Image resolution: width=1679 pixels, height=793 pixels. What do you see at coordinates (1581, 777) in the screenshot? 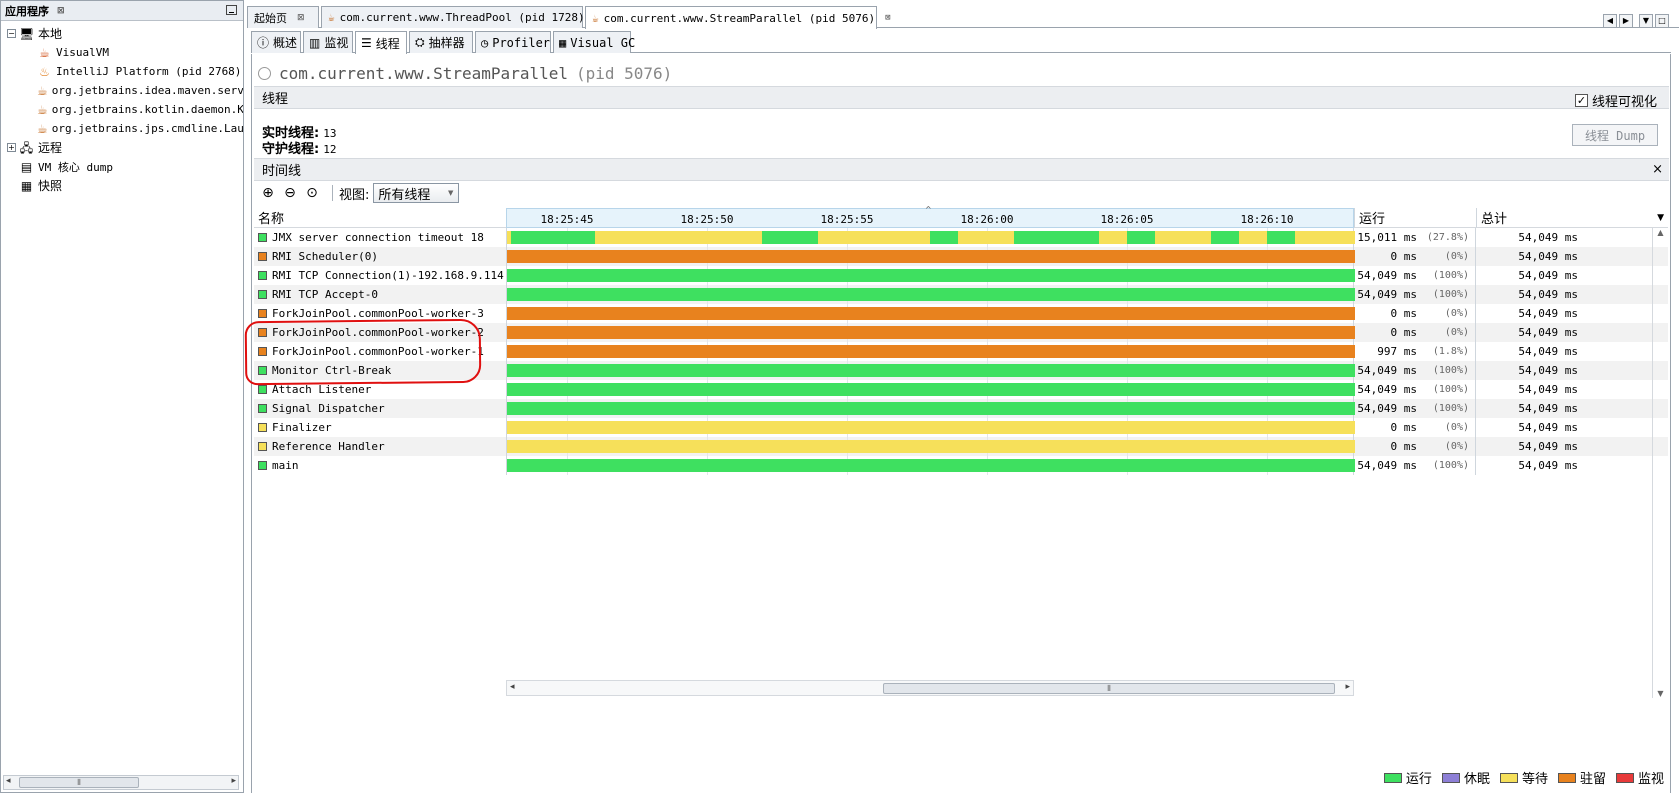
I see `legend-item: 驻留` at bounding box center [1581, 777].